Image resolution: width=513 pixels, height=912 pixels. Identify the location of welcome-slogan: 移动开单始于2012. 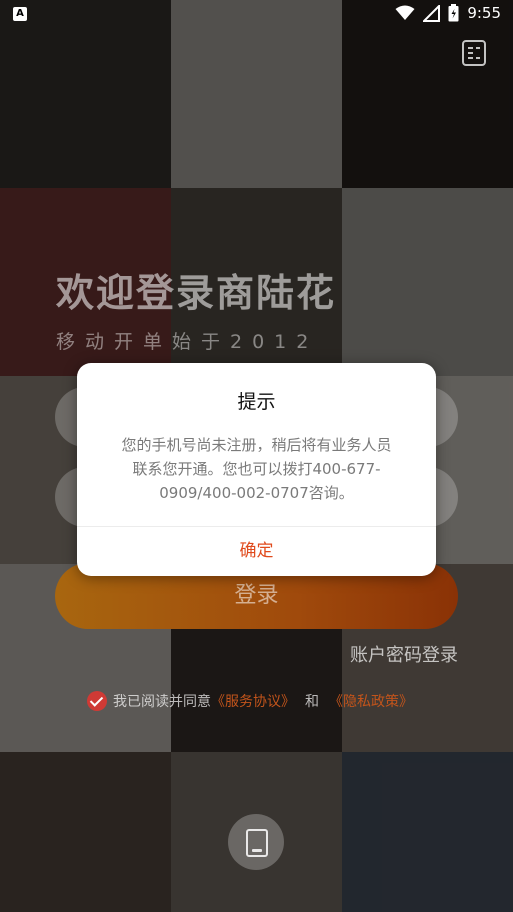
(187, 342).